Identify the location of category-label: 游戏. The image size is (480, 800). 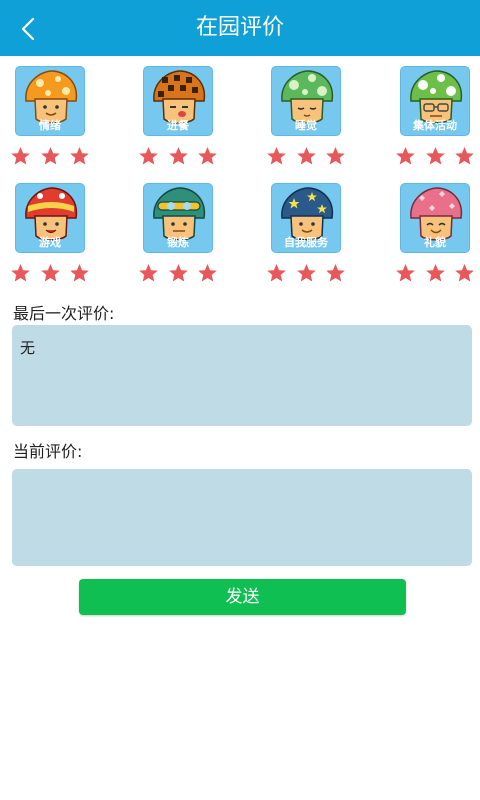
(50, 242).